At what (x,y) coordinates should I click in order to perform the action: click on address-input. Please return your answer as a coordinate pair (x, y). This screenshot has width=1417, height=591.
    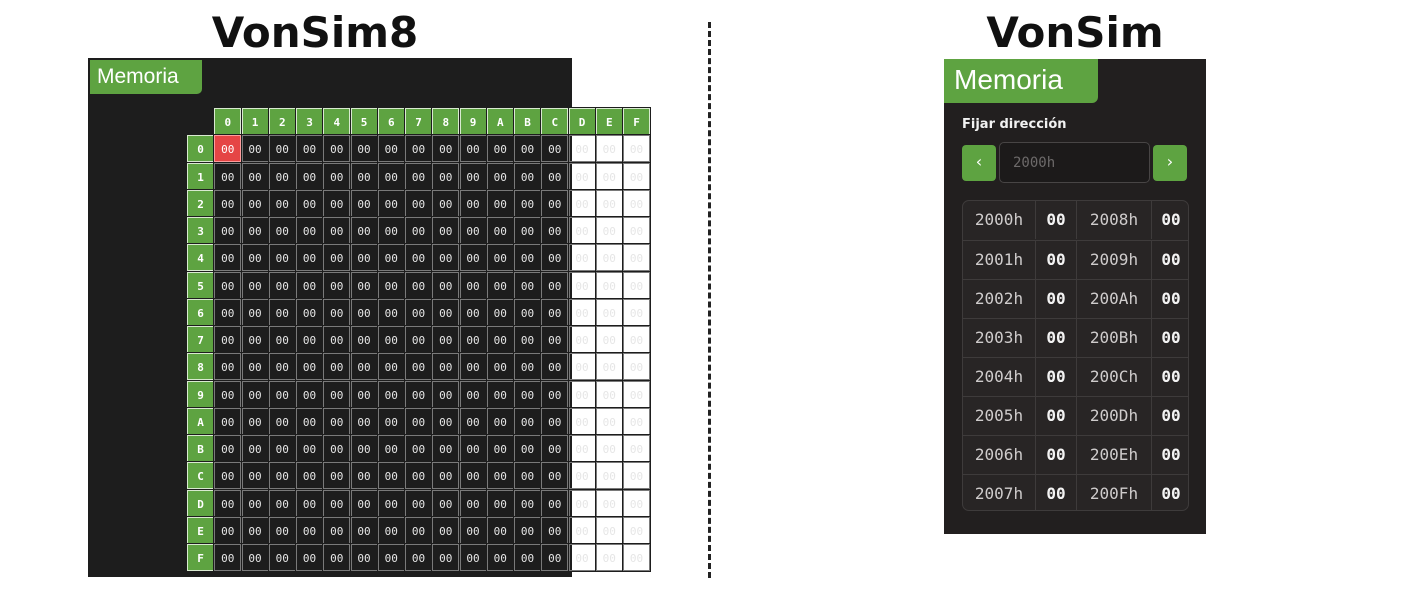
    Looking at the image, I should click on (1074, 162).